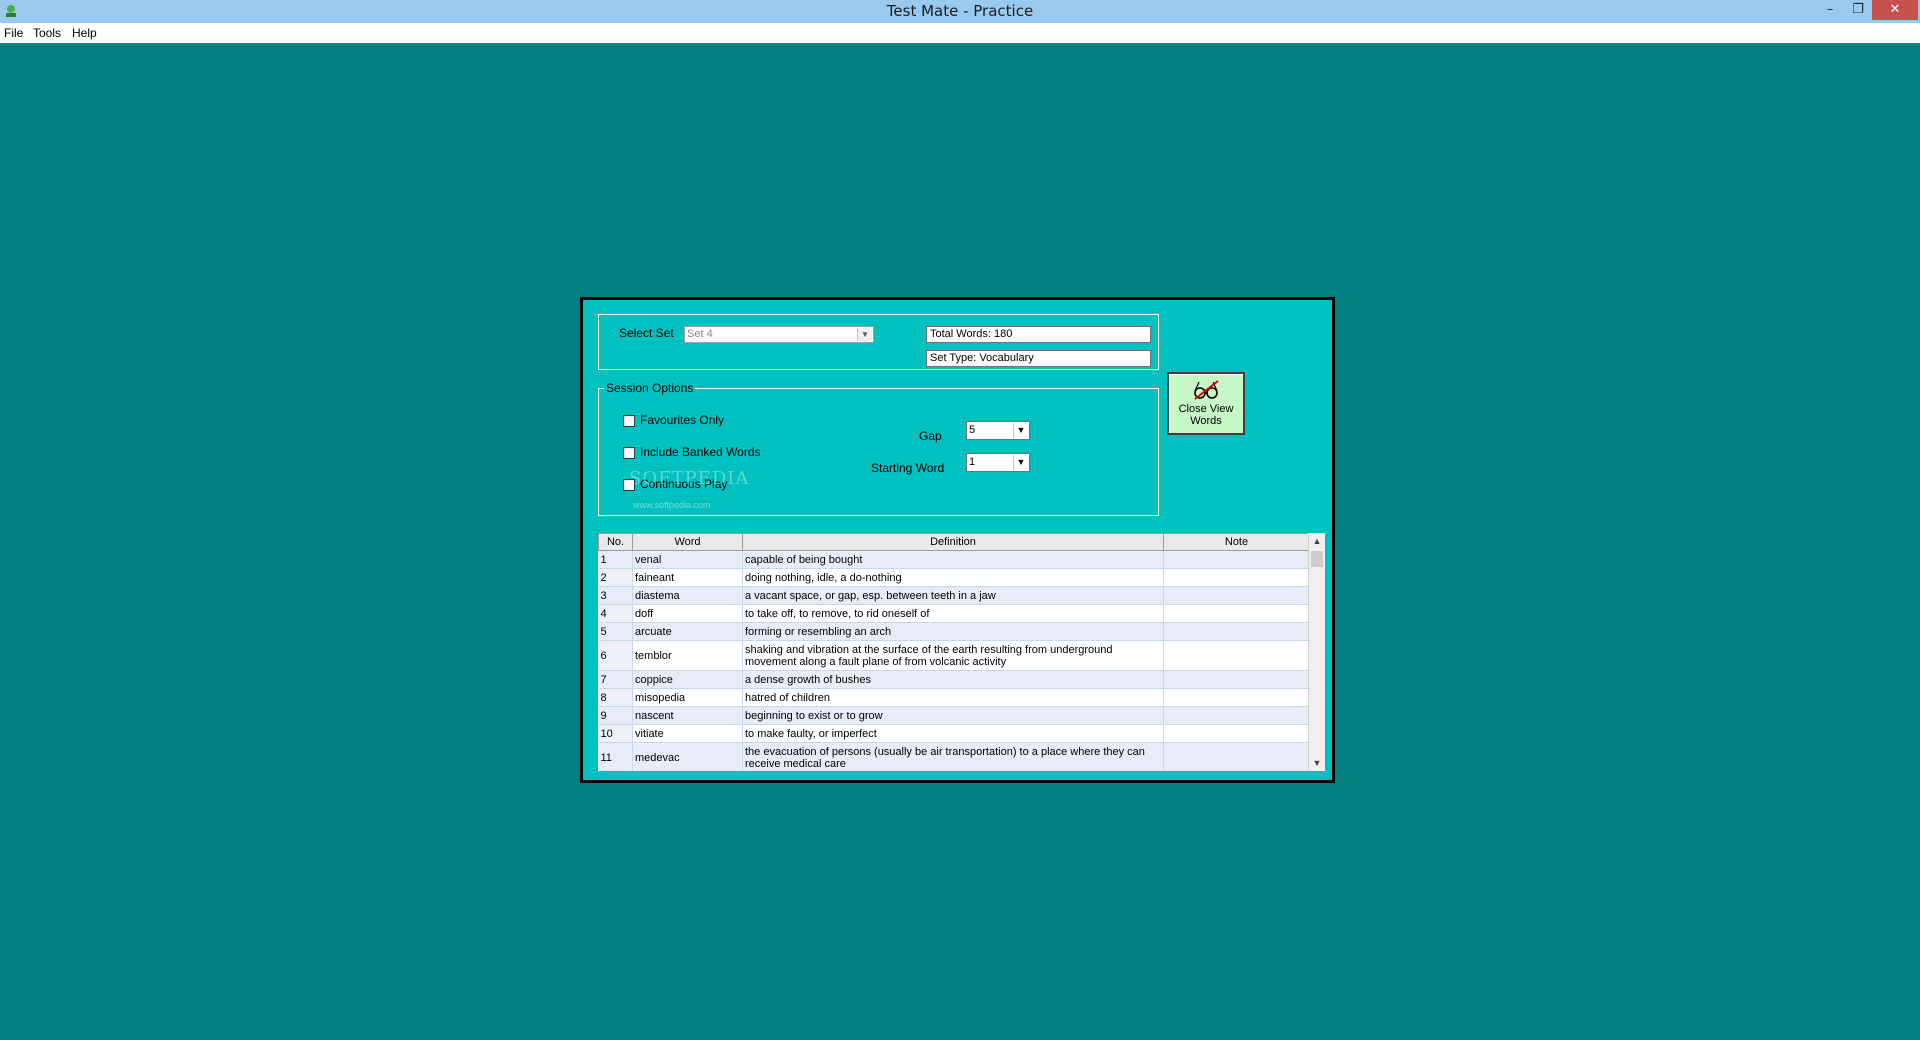 The height and width of the screenshot is (1040, 1920). What do you see at coordinates (1858, 10) in the screenshot?
I see `restore-button: ❐` at bounding box center [1858, 10].